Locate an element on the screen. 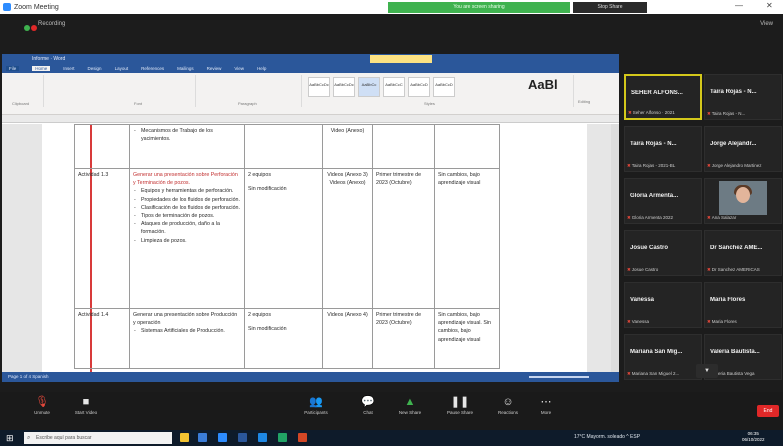  participants-label: Participants is located at coordinates (316, 412).